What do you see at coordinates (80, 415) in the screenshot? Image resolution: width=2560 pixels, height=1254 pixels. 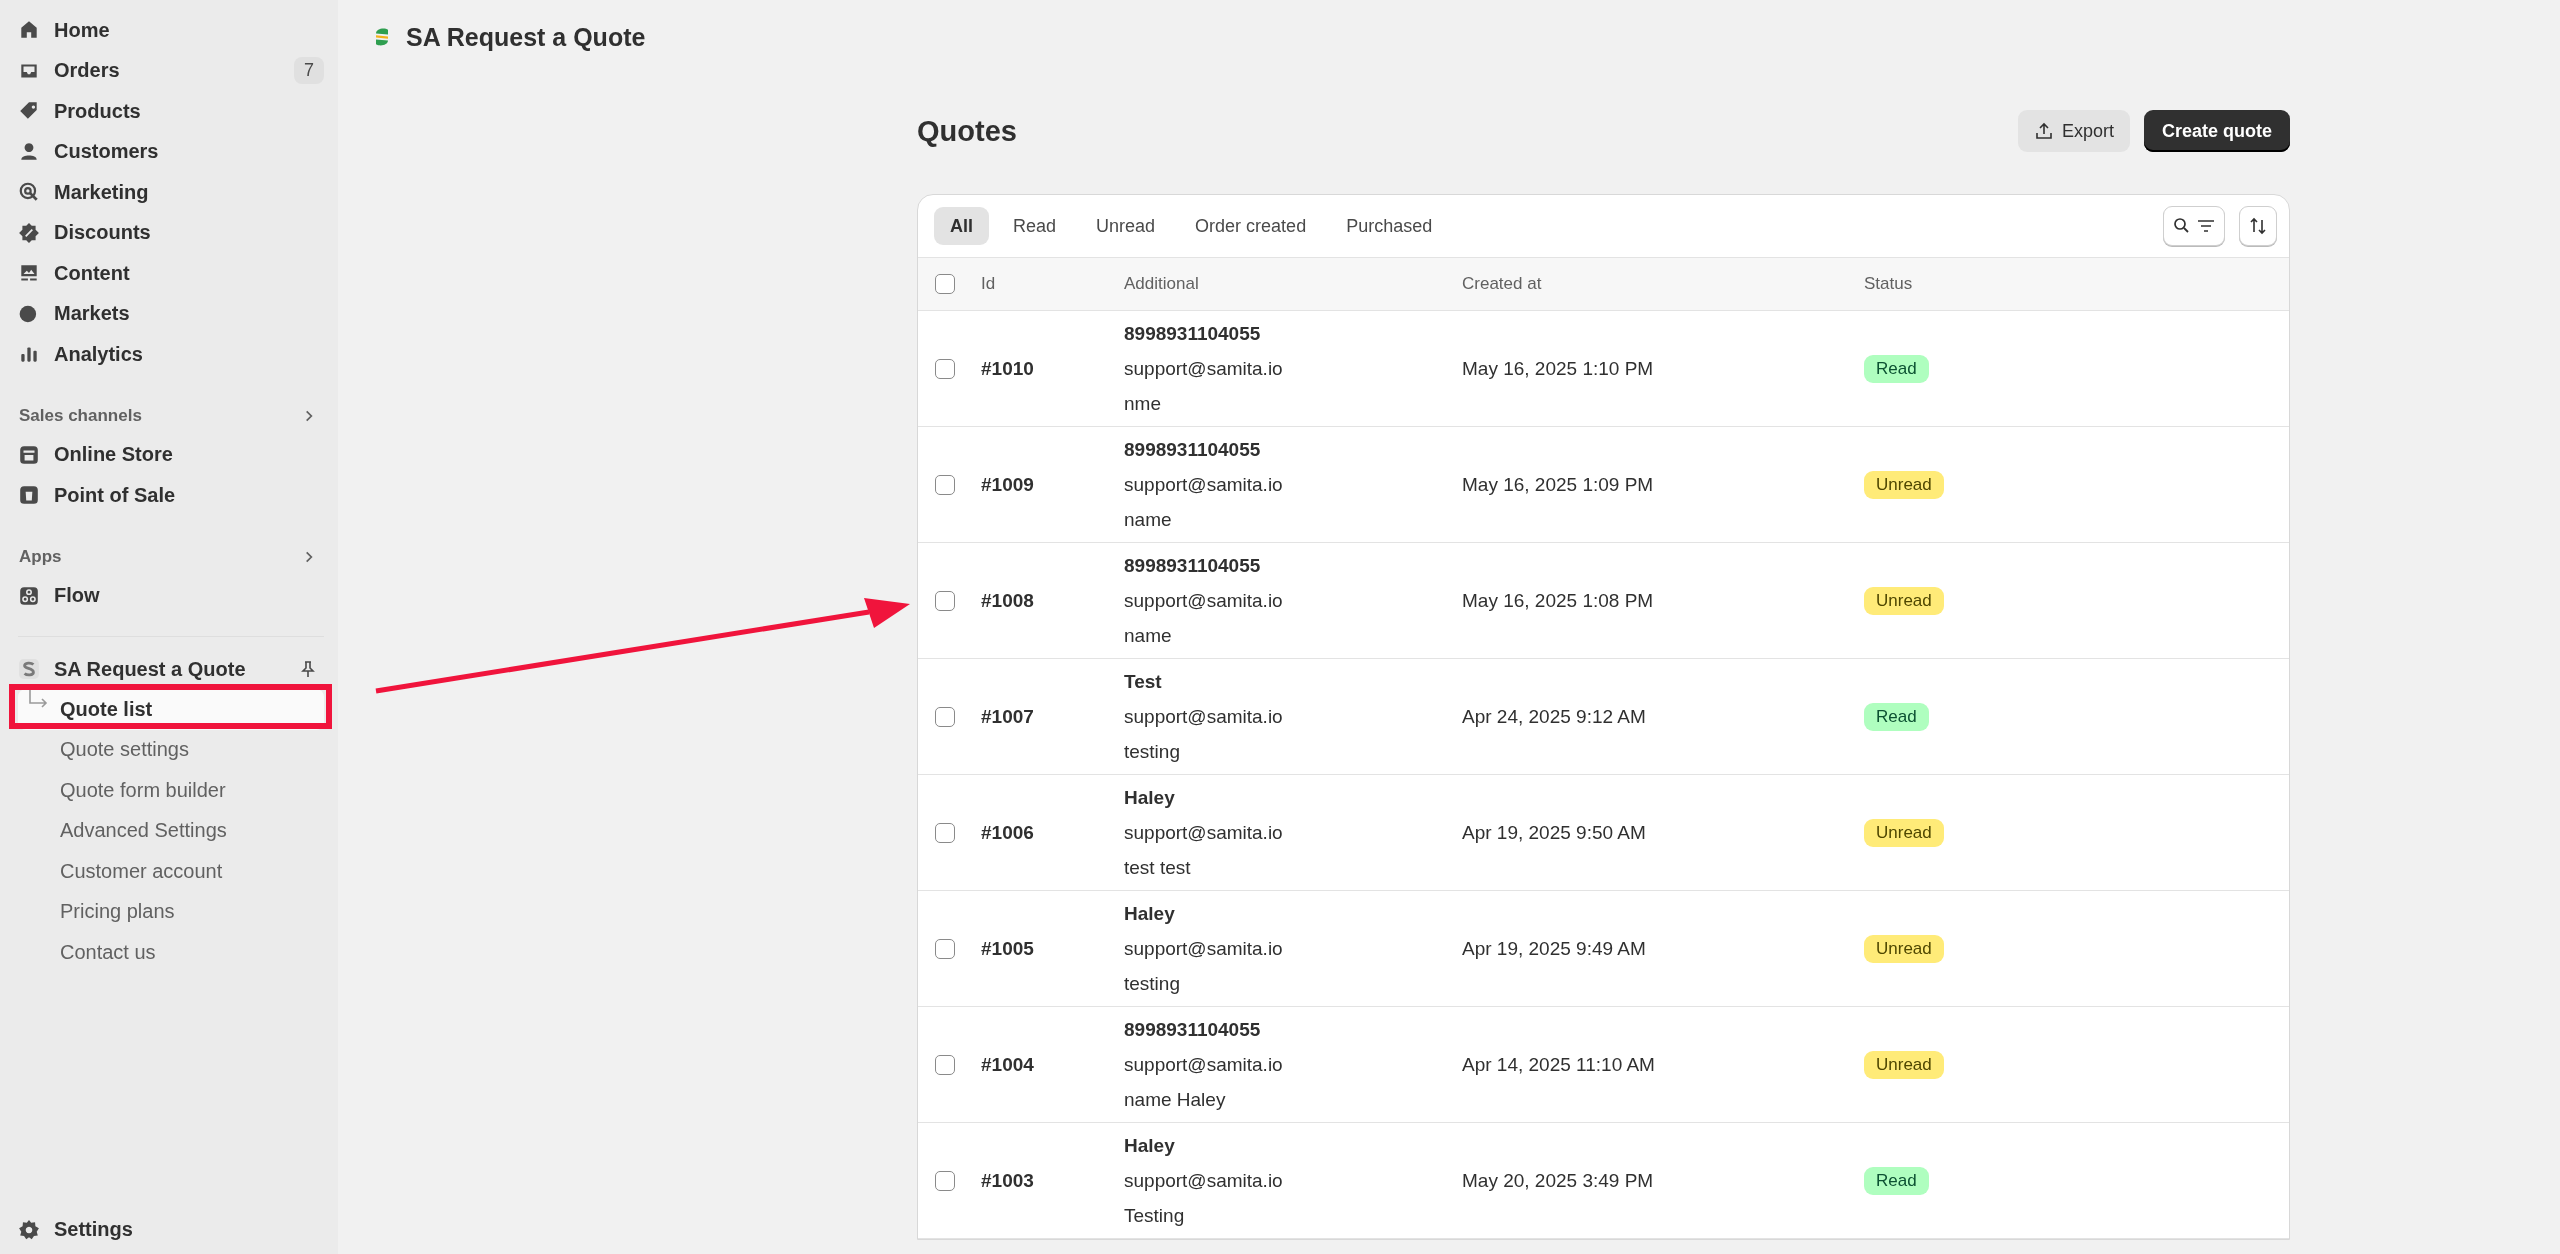 I see `section-title: Sales channels` at bounding box center [80, 415].